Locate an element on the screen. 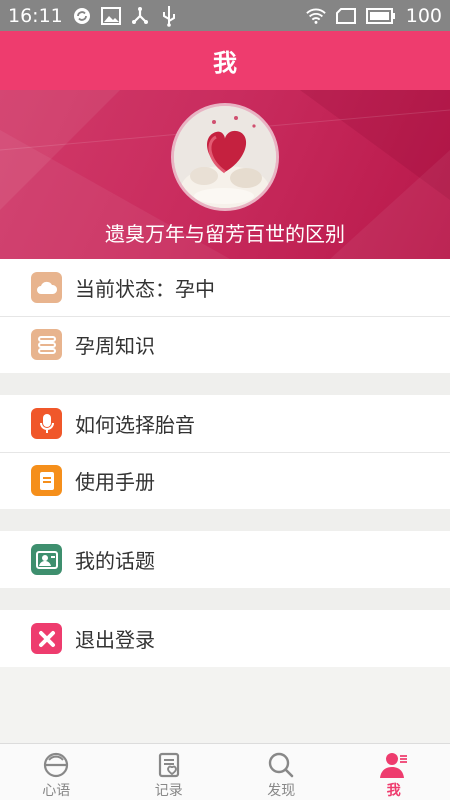 The width and height of the screenshot is (450, 800). share-icon is located at coordinates (140, 16).